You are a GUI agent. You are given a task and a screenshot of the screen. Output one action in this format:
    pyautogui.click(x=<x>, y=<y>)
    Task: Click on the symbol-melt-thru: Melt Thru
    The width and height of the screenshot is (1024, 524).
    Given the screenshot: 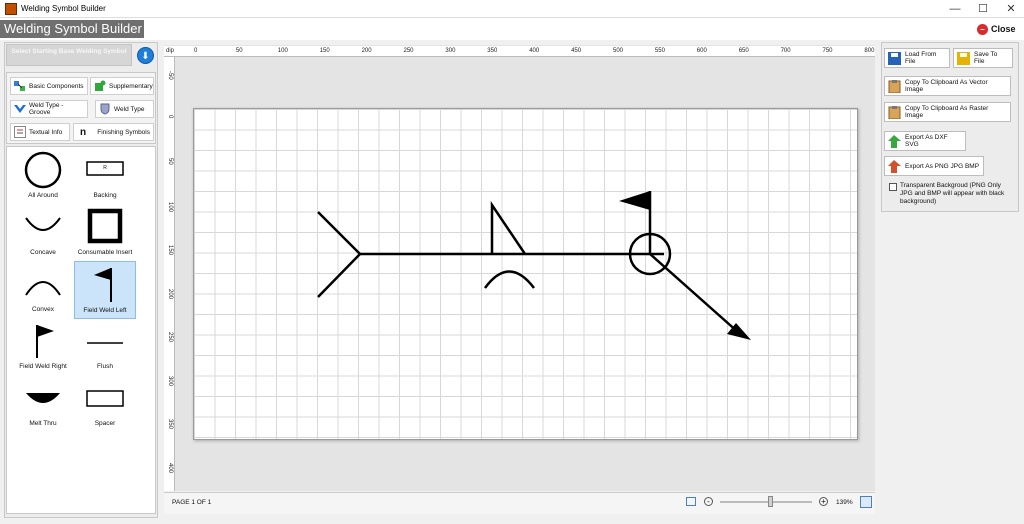 What is the action you would take?
    pyautogui.click(x=43, y=405)
    